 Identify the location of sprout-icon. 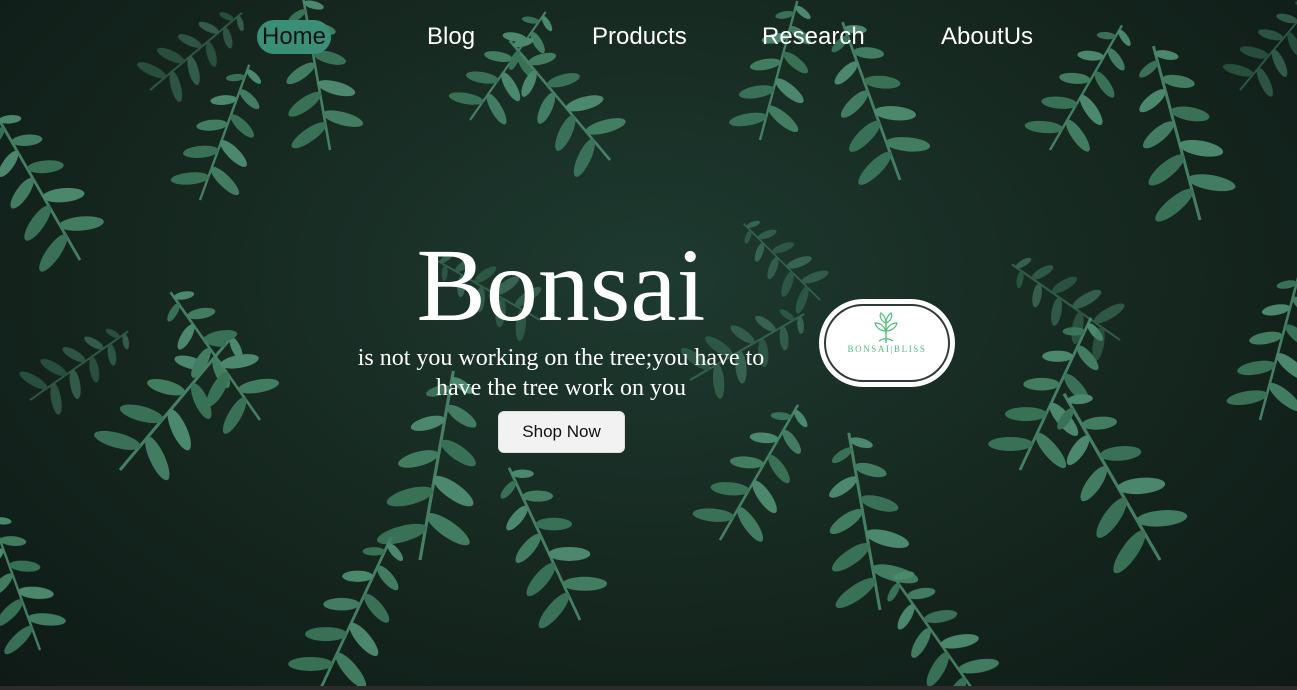
(886, 327).